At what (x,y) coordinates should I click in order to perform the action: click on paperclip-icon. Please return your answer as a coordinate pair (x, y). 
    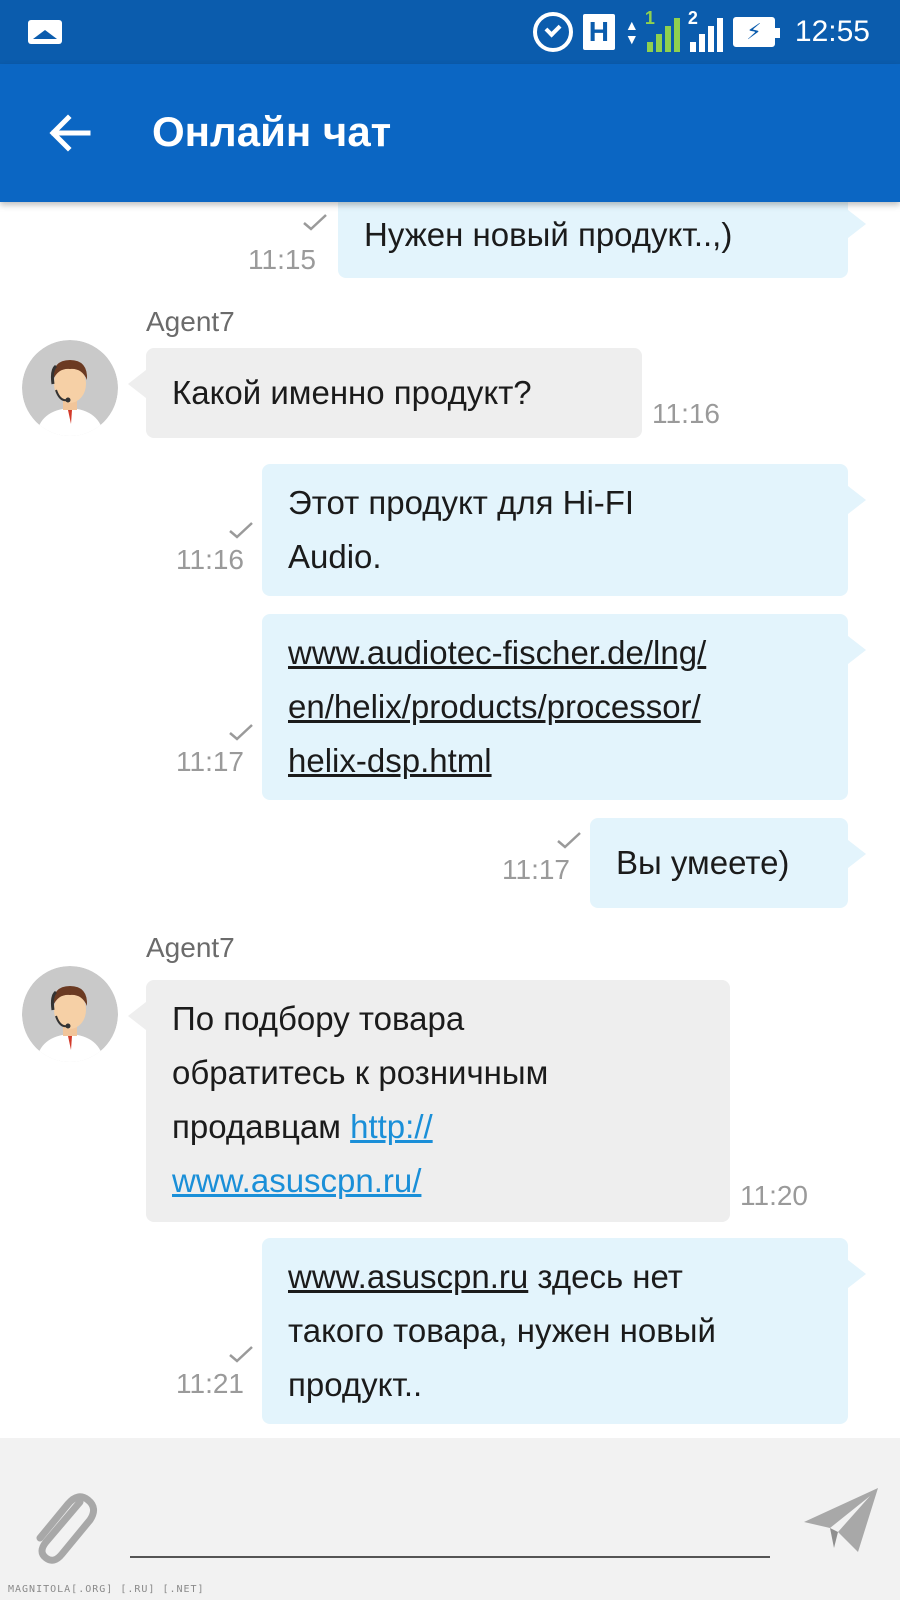
    Looking at the image, I should click on (62, 1525).